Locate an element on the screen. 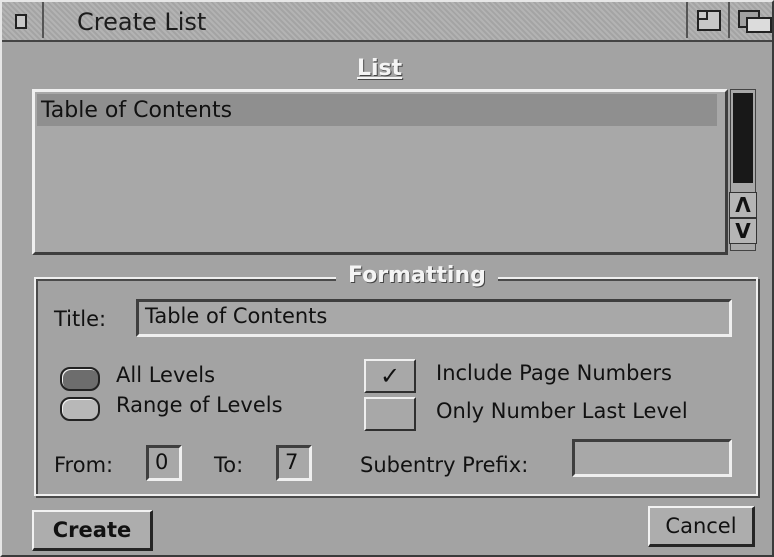  title-bar: Create List is located at coordinates (387, 22).